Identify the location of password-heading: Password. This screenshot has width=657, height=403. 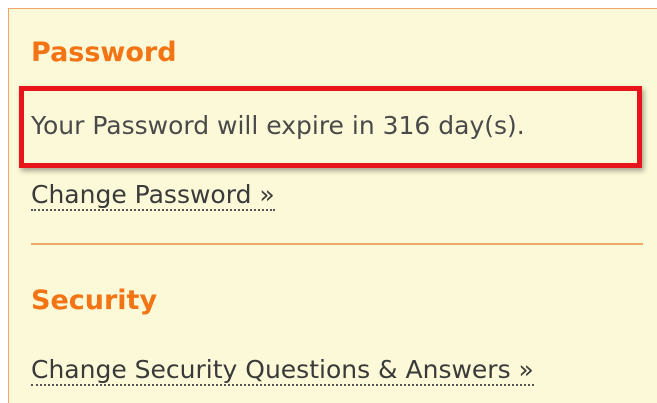
(104, 52).